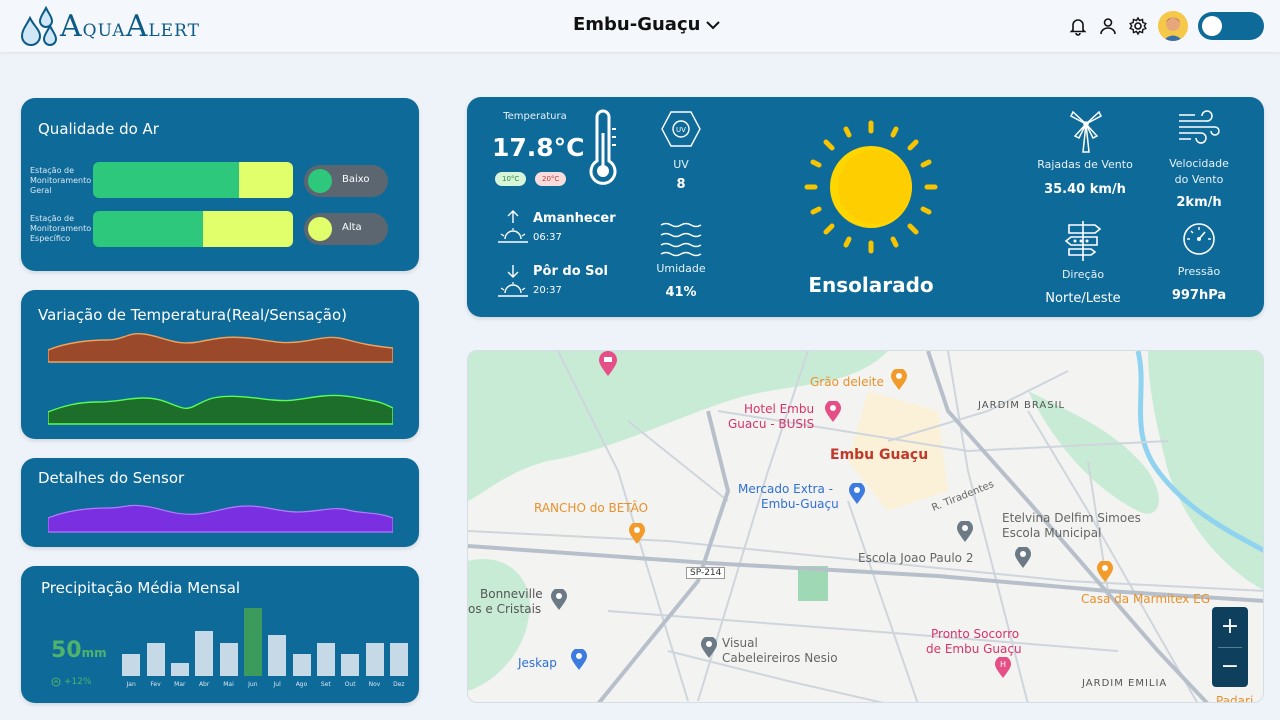 The height and width of the screenshot is (720, 1280). Describe the element at coordinates (141, 588) in the screenshot. I see `precipitation-title: Precipitação Média Mensal` at that location.